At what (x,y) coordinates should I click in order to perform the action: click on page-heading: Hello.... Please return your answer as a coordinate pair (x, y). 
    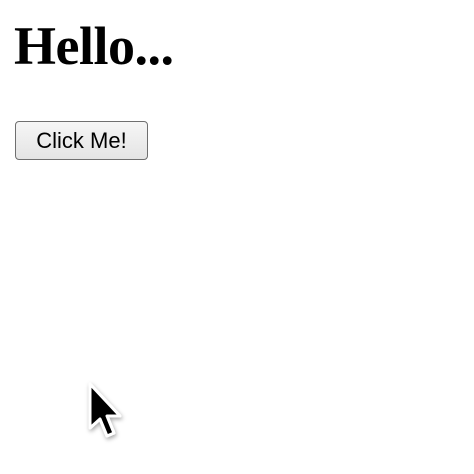
    Looking at the image, I should click on (94, 46).